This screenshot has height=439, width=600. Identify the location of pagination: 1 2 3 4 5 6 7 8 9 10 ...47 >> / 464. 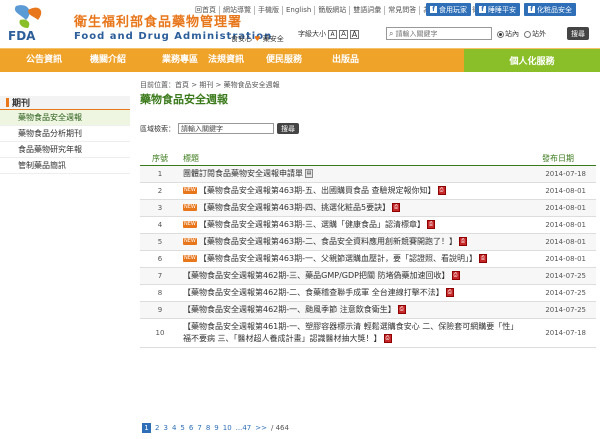
(215, 428).